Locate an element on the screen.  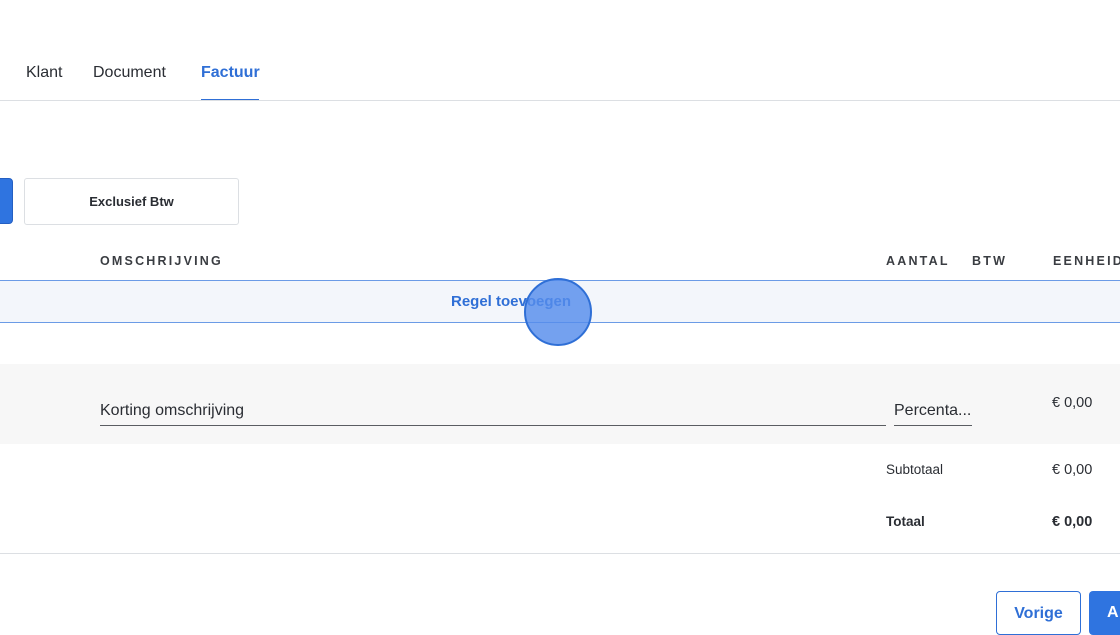
subtotal-label: Subtotaal is located at coordinates (915, 469).